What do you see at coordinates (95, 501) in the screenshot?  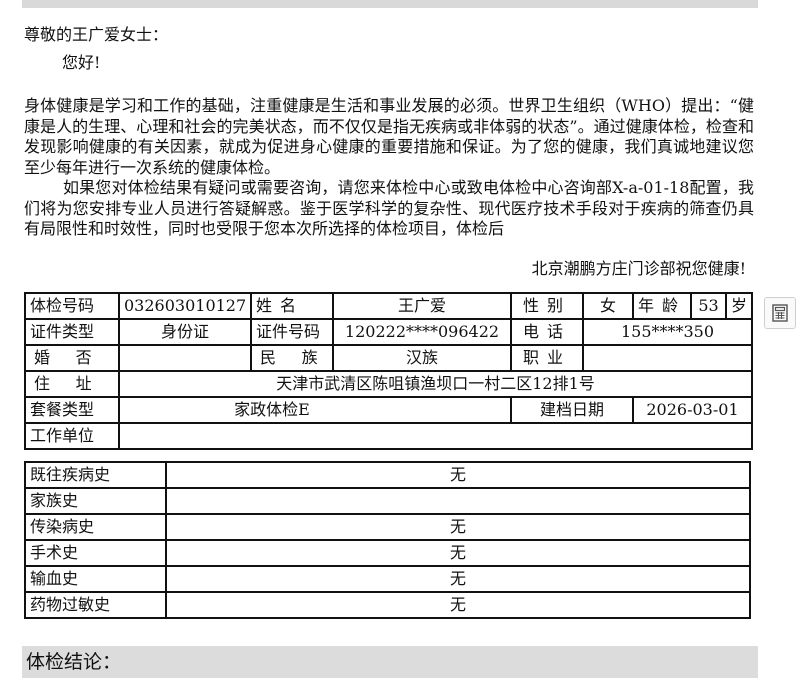 I see `history-label: 家族史` at bounding box center [95, 501].